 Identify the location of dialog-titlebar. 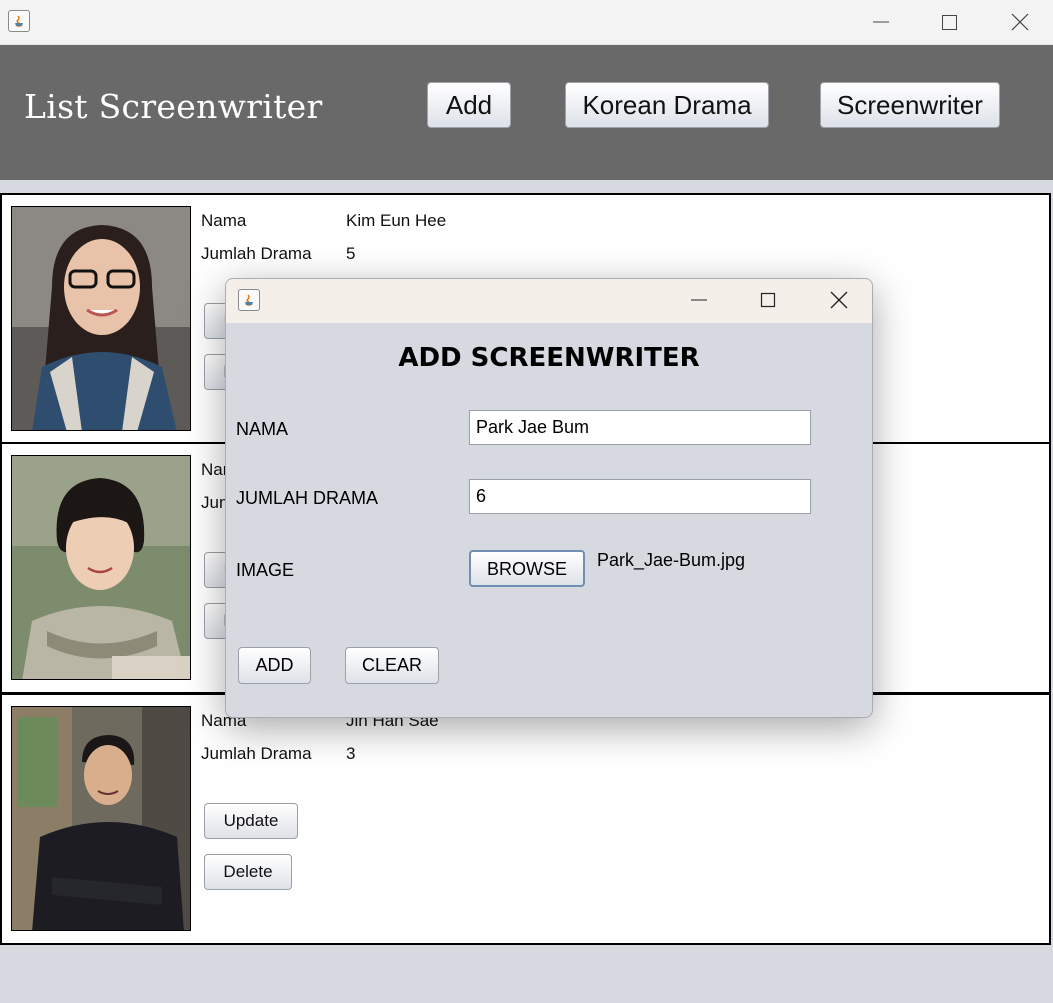
(549, 301).